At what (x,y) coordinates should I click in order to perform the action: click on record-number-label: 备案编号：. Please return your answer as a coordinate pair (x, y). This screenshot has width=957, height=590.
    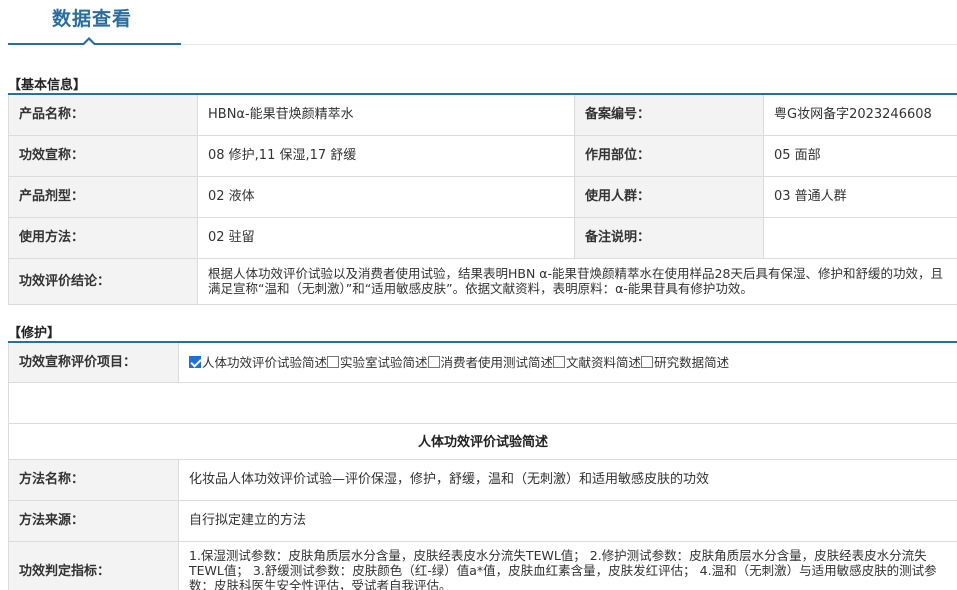
    Looking at the image, I should click on (669, 114).